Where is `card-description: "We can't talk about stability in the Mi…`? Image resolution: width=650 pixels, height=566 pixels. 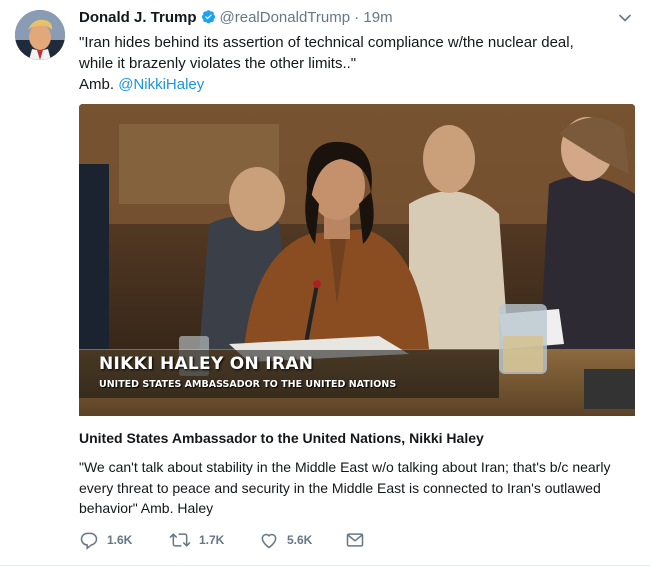
card-description: "We can't talk about stability in the Mi… is located at coordinates (345, 487).